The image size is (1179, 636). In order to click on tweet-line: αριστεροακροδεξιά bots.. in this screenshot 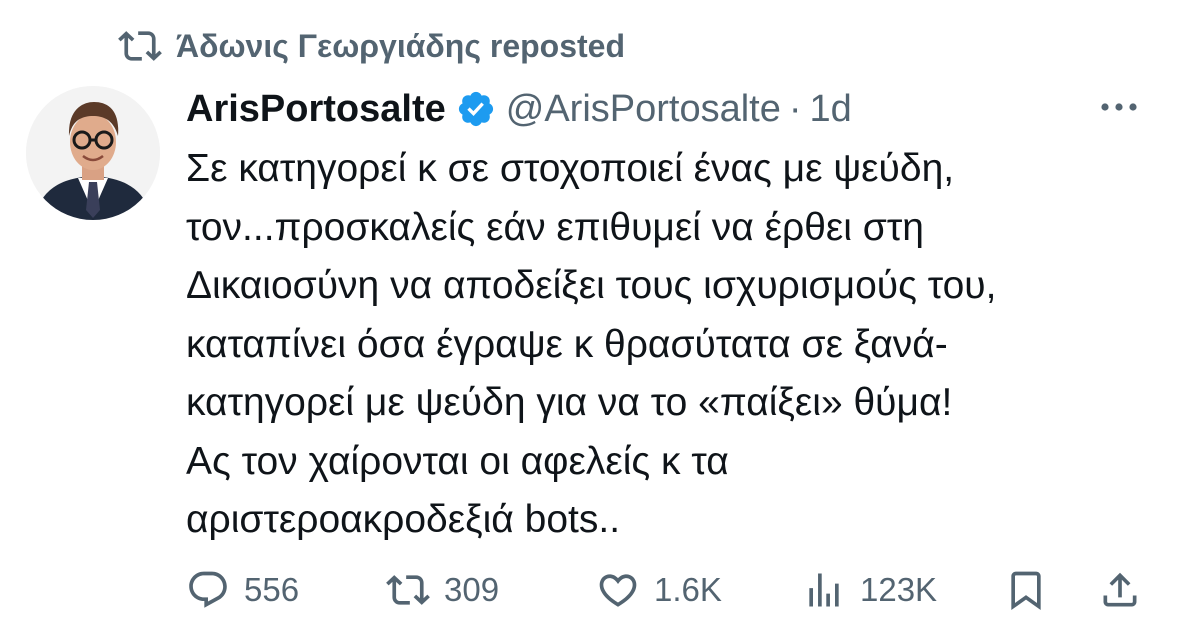, I will do `click(403, 519)`.